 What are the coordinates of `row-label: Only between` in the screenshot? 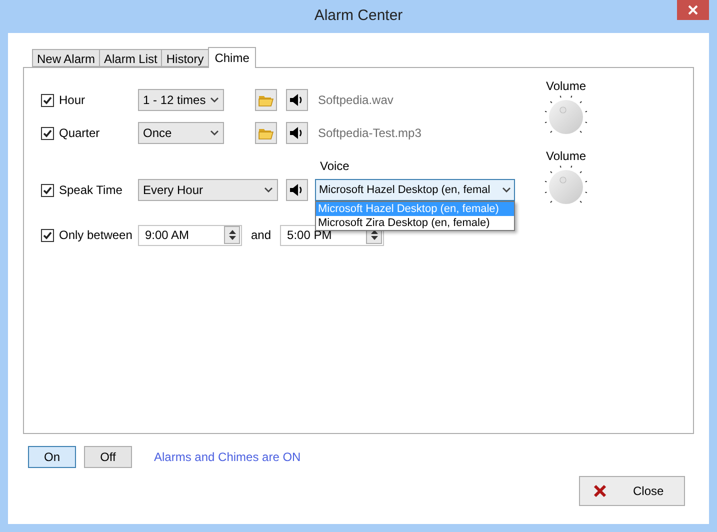 It's located at (95, 235).